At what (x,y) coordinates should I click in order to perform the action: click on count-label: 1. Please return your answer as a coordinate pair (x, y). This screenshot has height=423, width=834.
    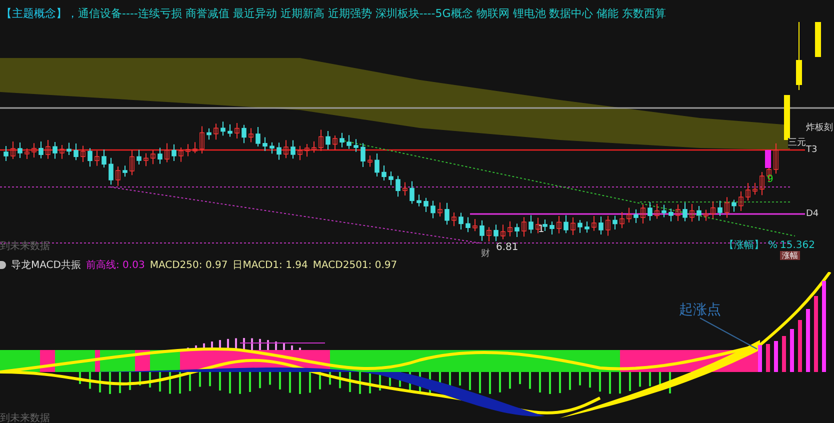
    Looking at the image, I should click on (541, 230).